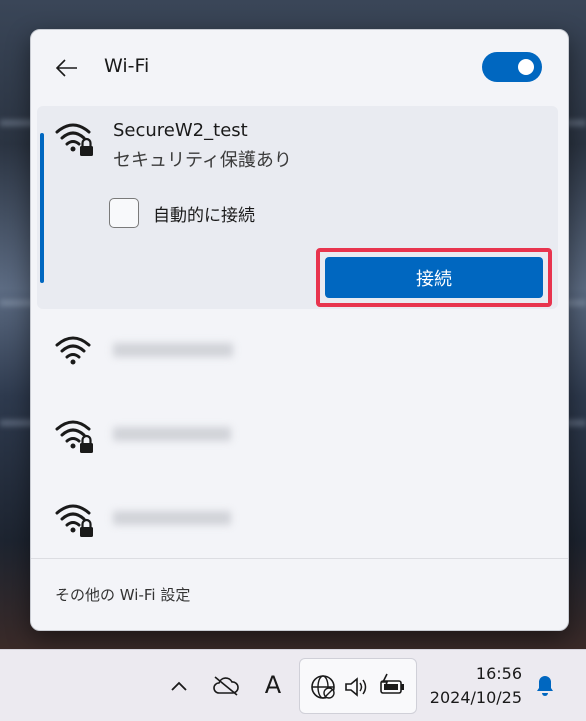 The height and width of the screenshot is (721, 586). I want to click on clock-date: 2024/10/25, so click(476, 697).